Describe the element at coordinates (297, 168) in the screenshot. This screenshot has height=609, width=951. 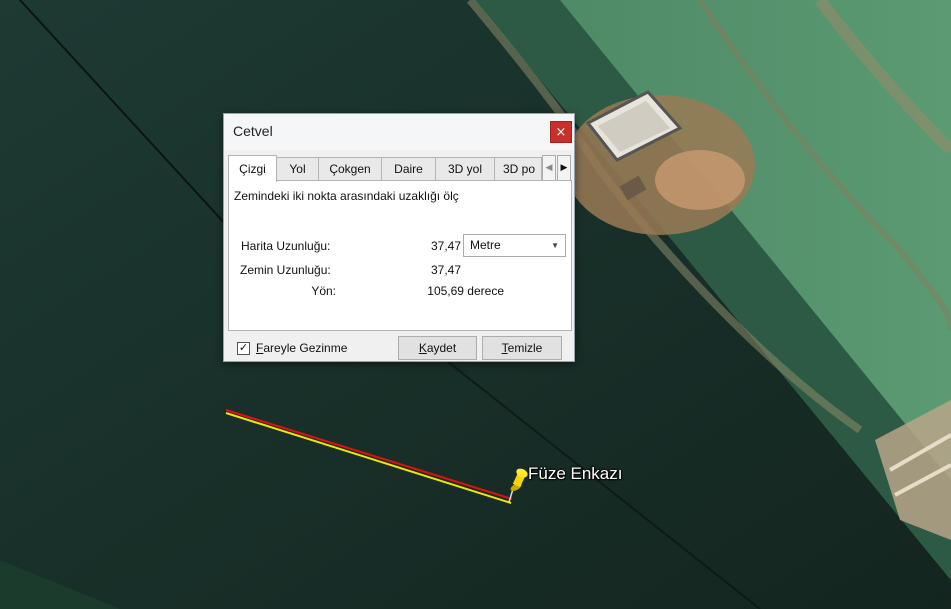
I see `tab-path: Yol` at that location.